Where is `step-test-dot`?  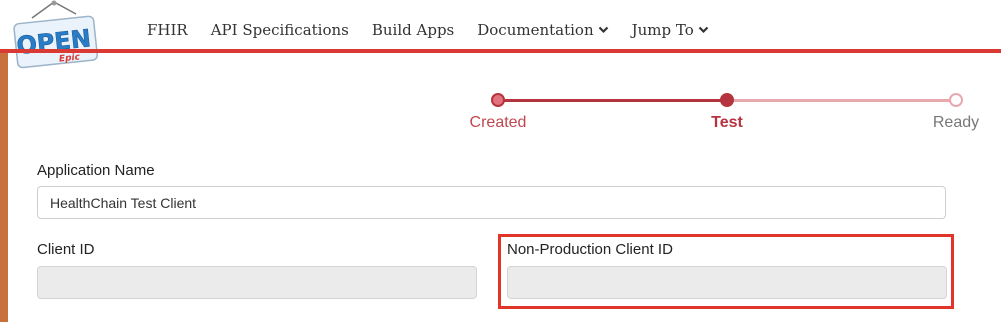 step-test-dot is located at coordinates (727, 100).